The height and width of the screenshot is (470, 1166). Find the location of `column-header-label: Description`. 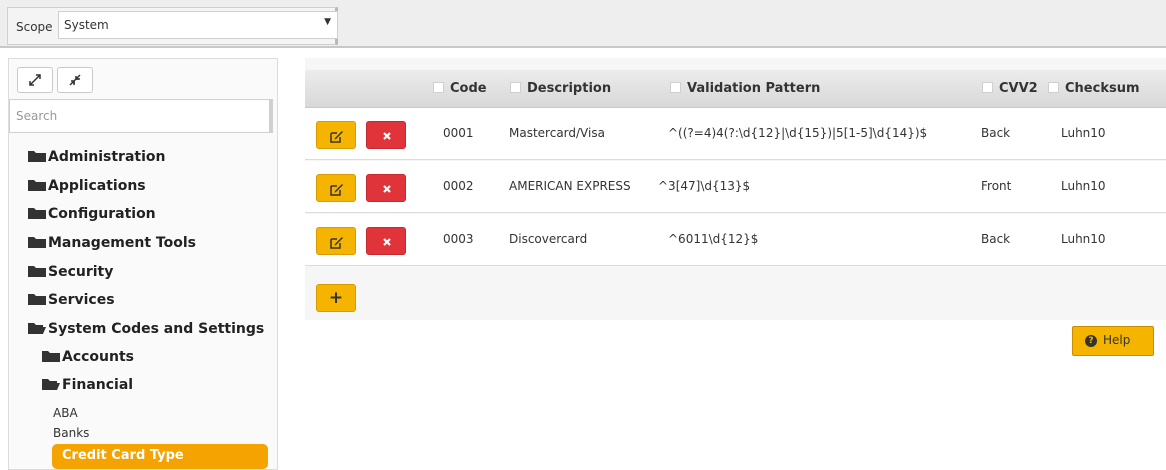

column-header-label: Description is located at coordinates (569, 88).